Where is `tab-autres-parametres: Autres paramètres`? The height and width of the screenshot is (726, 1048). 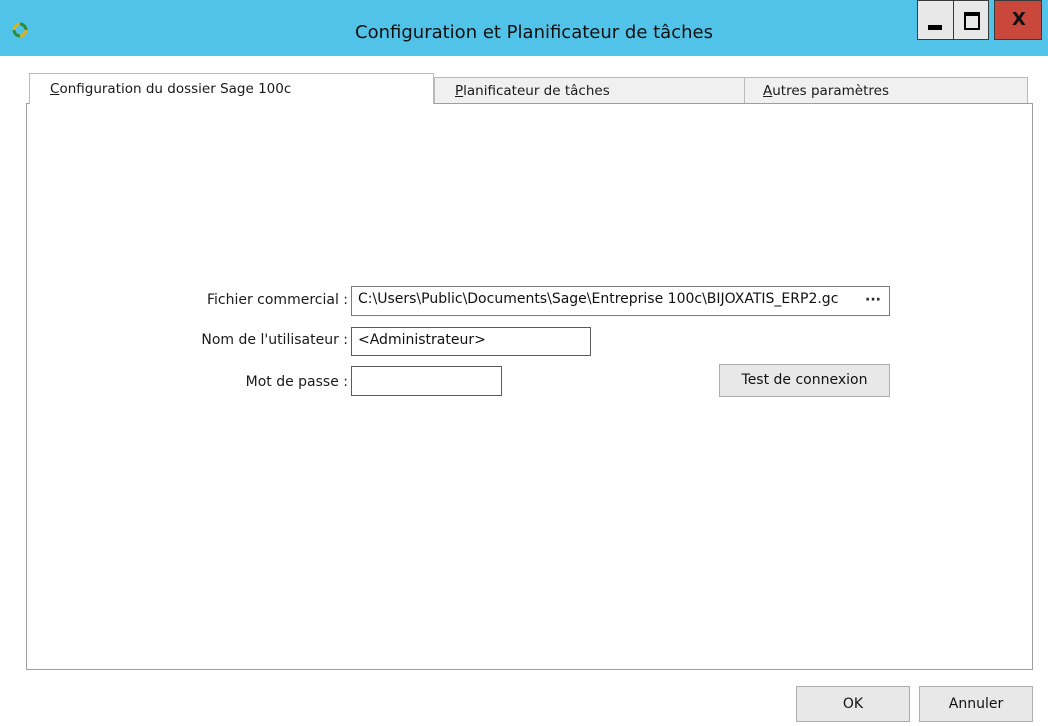 tab-autres-parametres: Autres paramètres is located at coordinates (886, 90).